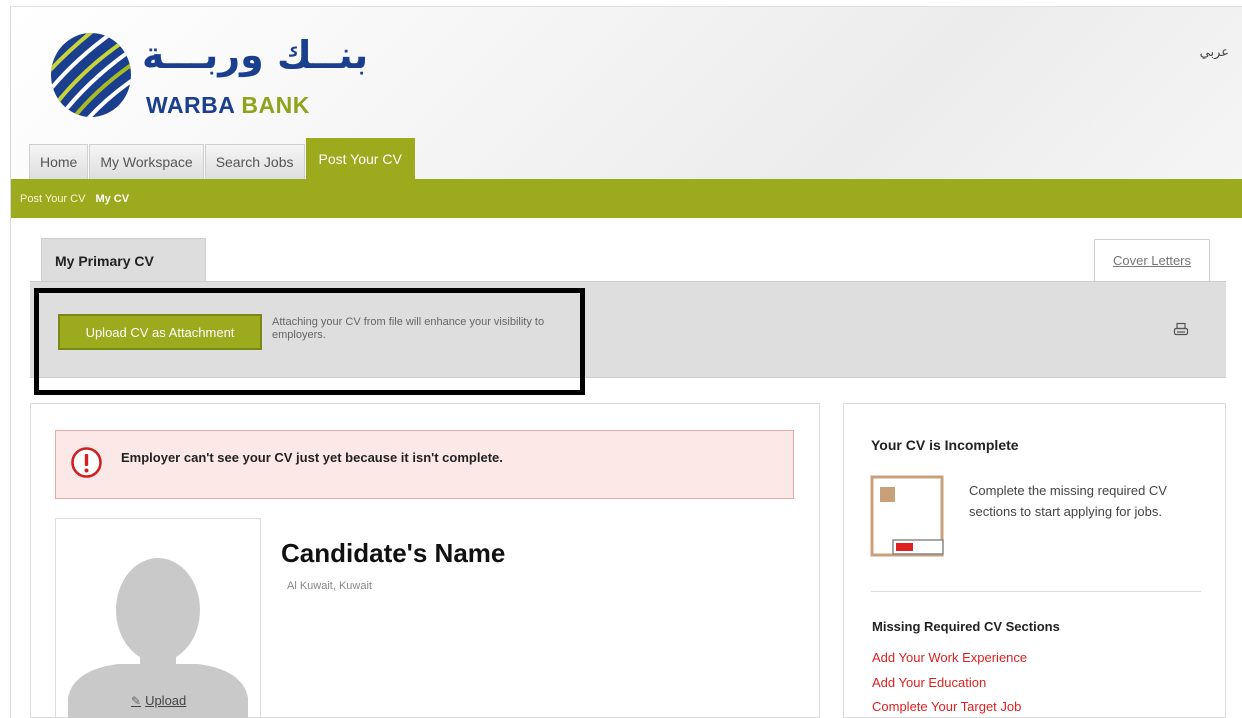 This screenshot has height=718, width=1242. Describe the element at coordinates (329, 586) in the screenshot. I see `candidate-location: Al Kuwait, Kuwait` at that location.